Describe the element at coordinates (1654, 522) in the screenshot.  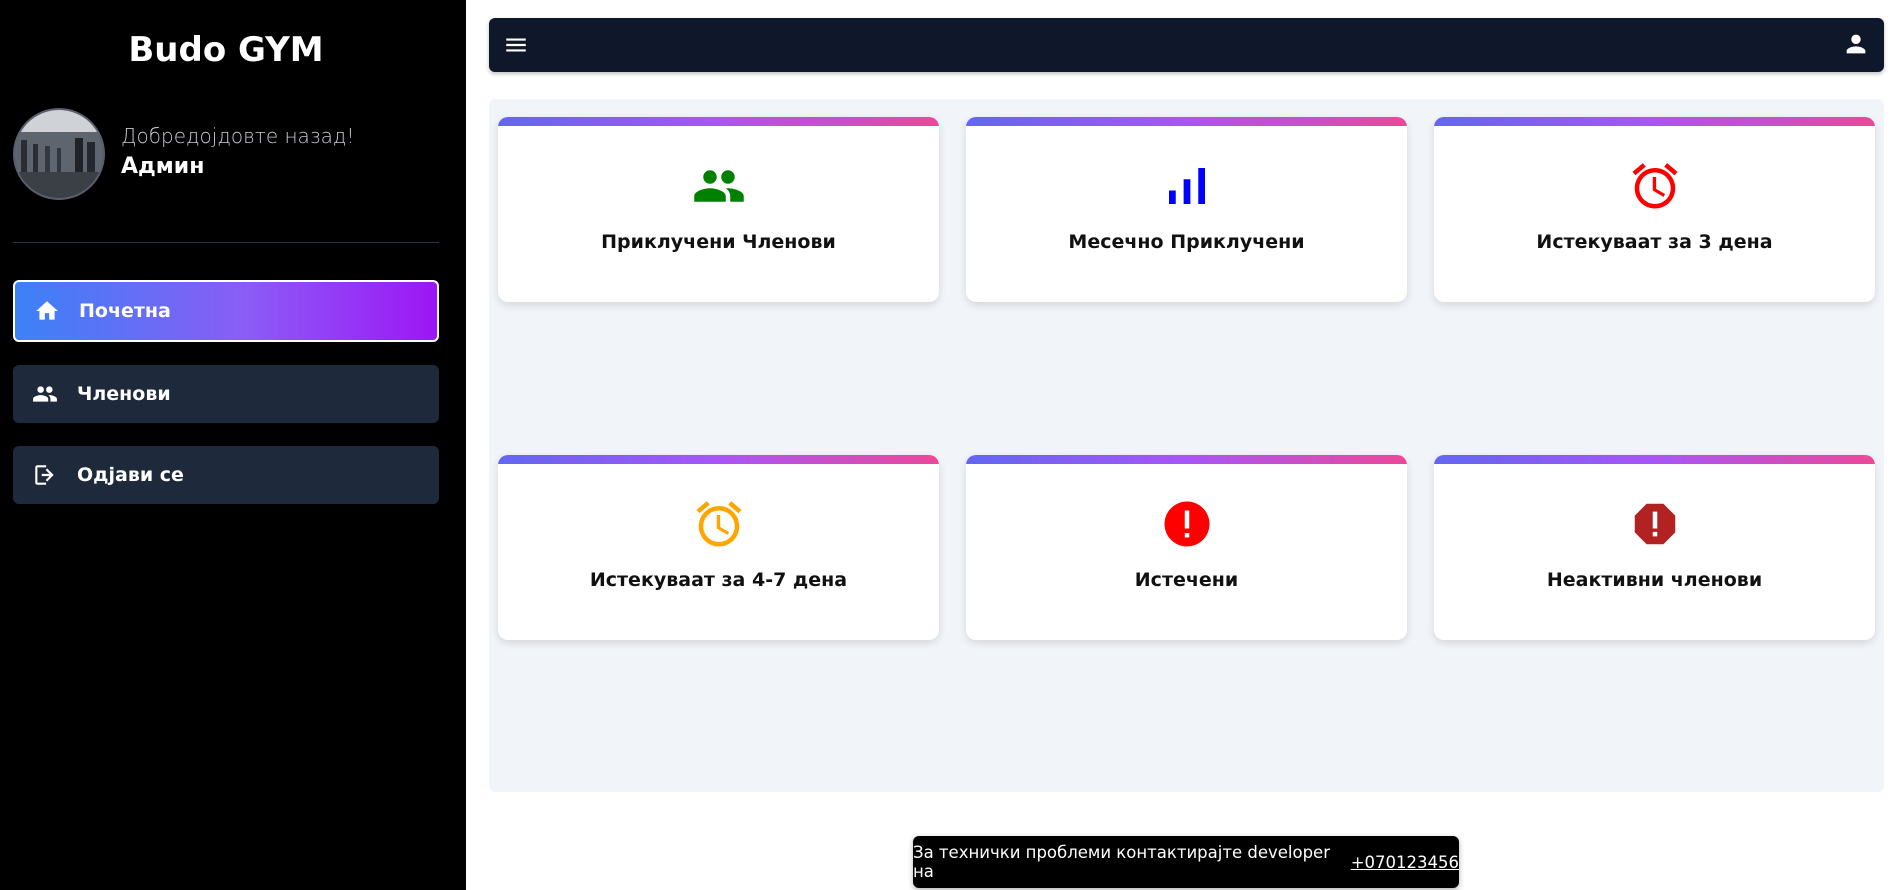
I see `error-octagon-icon` at that location.